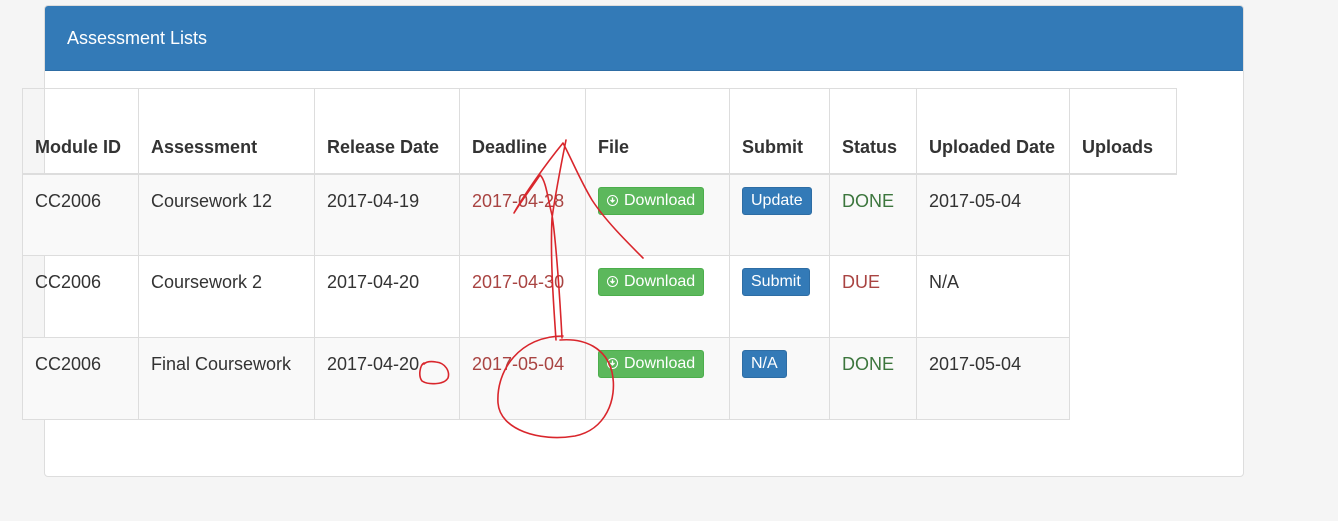  Describe the element at coordinates (522, 214) in the screenshot. I see `cell-deadline: 2017-04-28` at that location.